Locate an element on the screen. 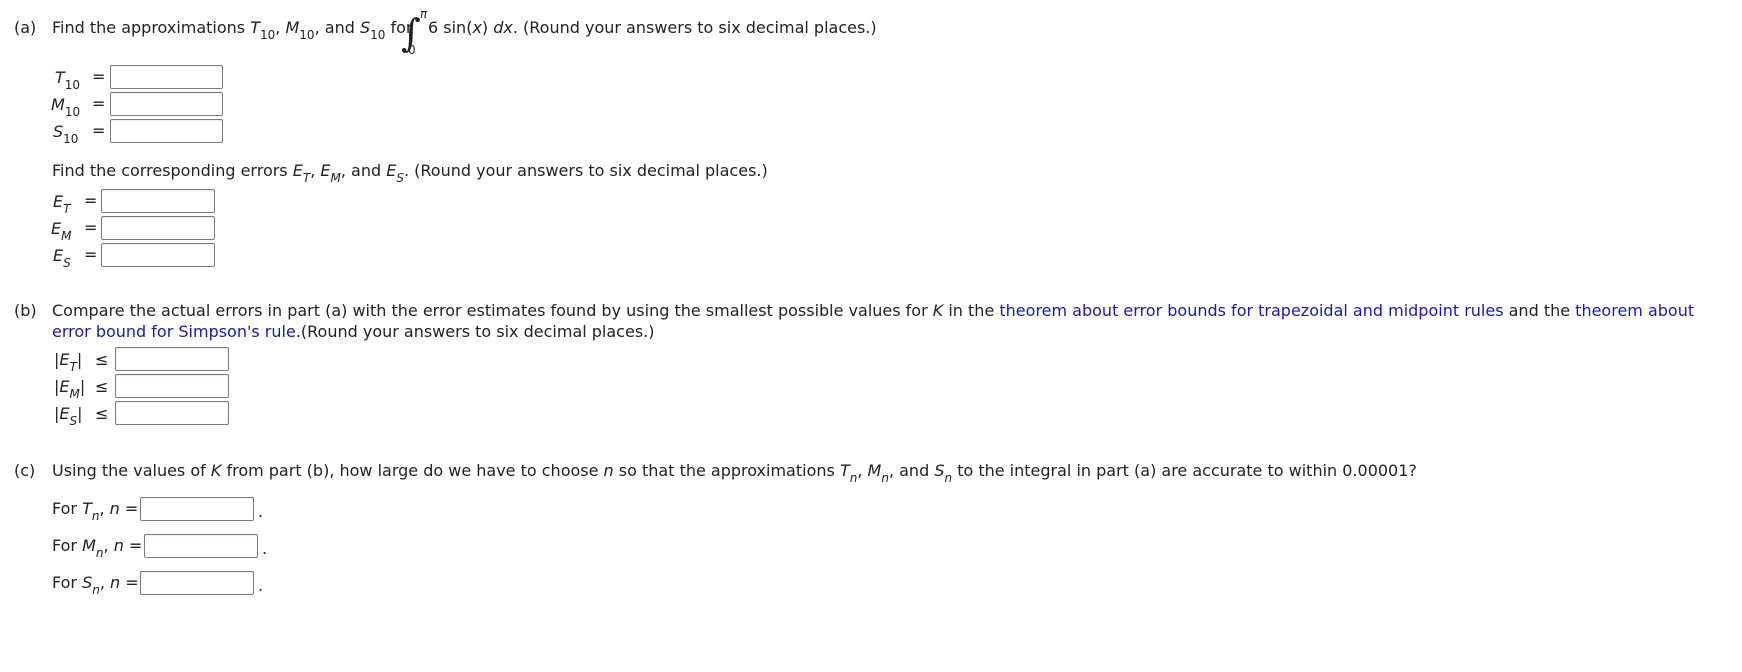  abs-et-label: |ET| is located at coordinates (68, 362).